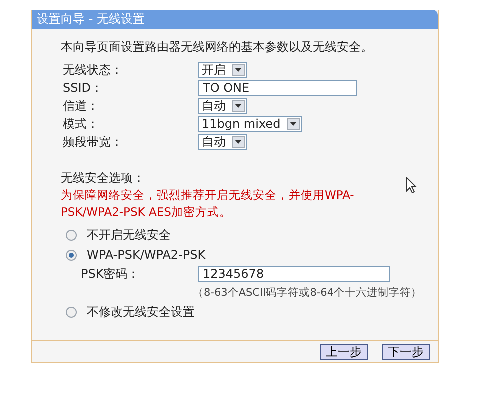 This screenshot has width=500, height=414. I want to click on intro-text: 本向导页面设置路由器无线网络的基本参数以及无线安全。, so click(217, 47).